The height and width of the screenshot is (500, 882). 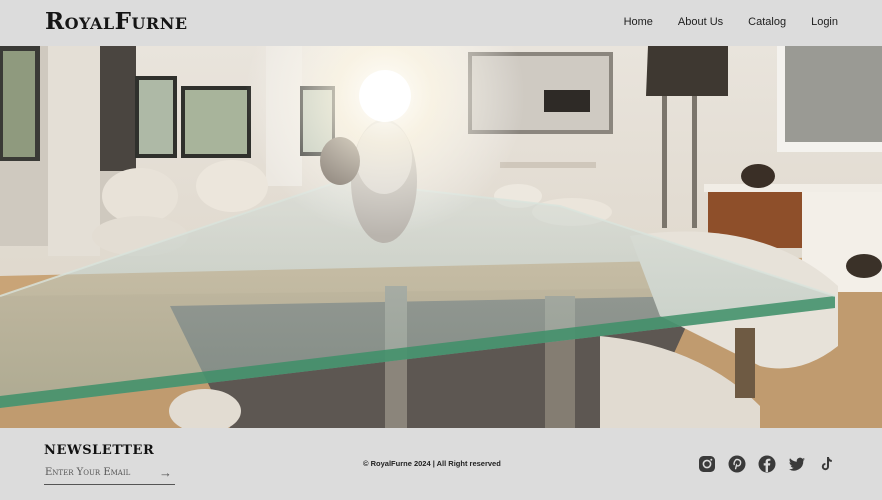 I want to click on nav-login-link: Login, so click(x=824, y=22).